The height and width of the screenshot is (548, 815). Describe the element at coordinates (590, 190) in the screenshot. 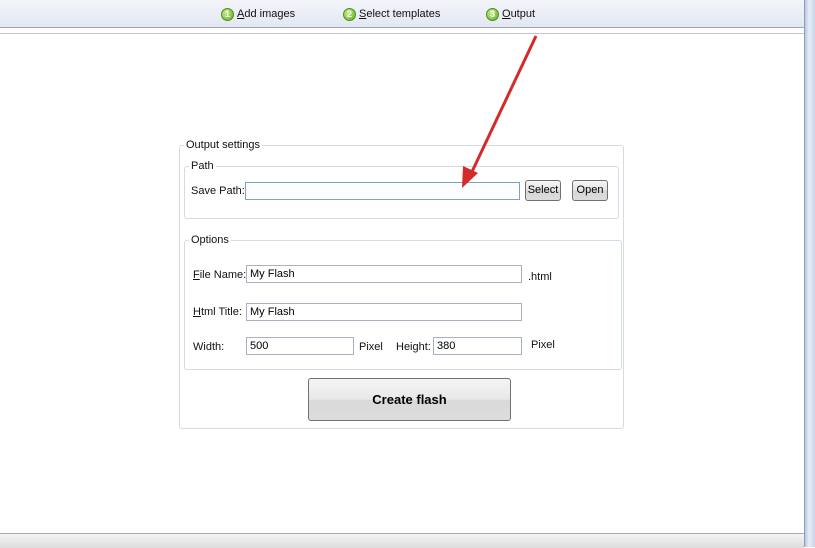

I see `open-button: Open` at that location.